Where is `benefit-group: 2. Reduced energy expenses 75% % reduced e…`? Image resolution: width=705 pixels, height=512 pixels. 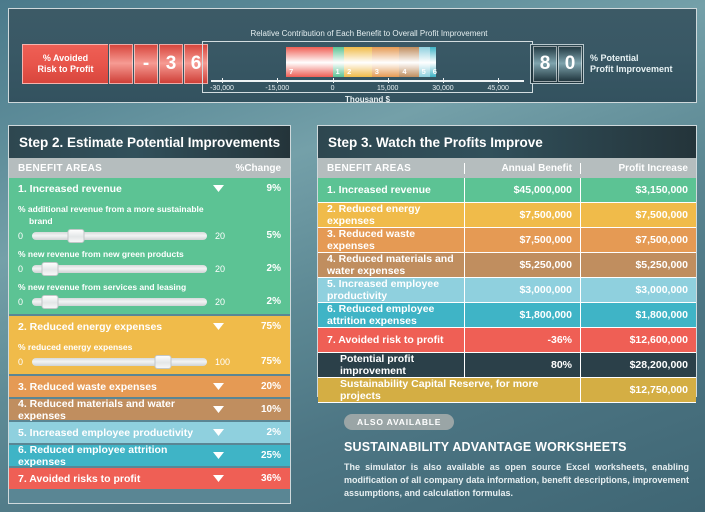
benefit-group: 2. Reduced energy expenses 75% % reduced e… is located at coordinates (149, 345).